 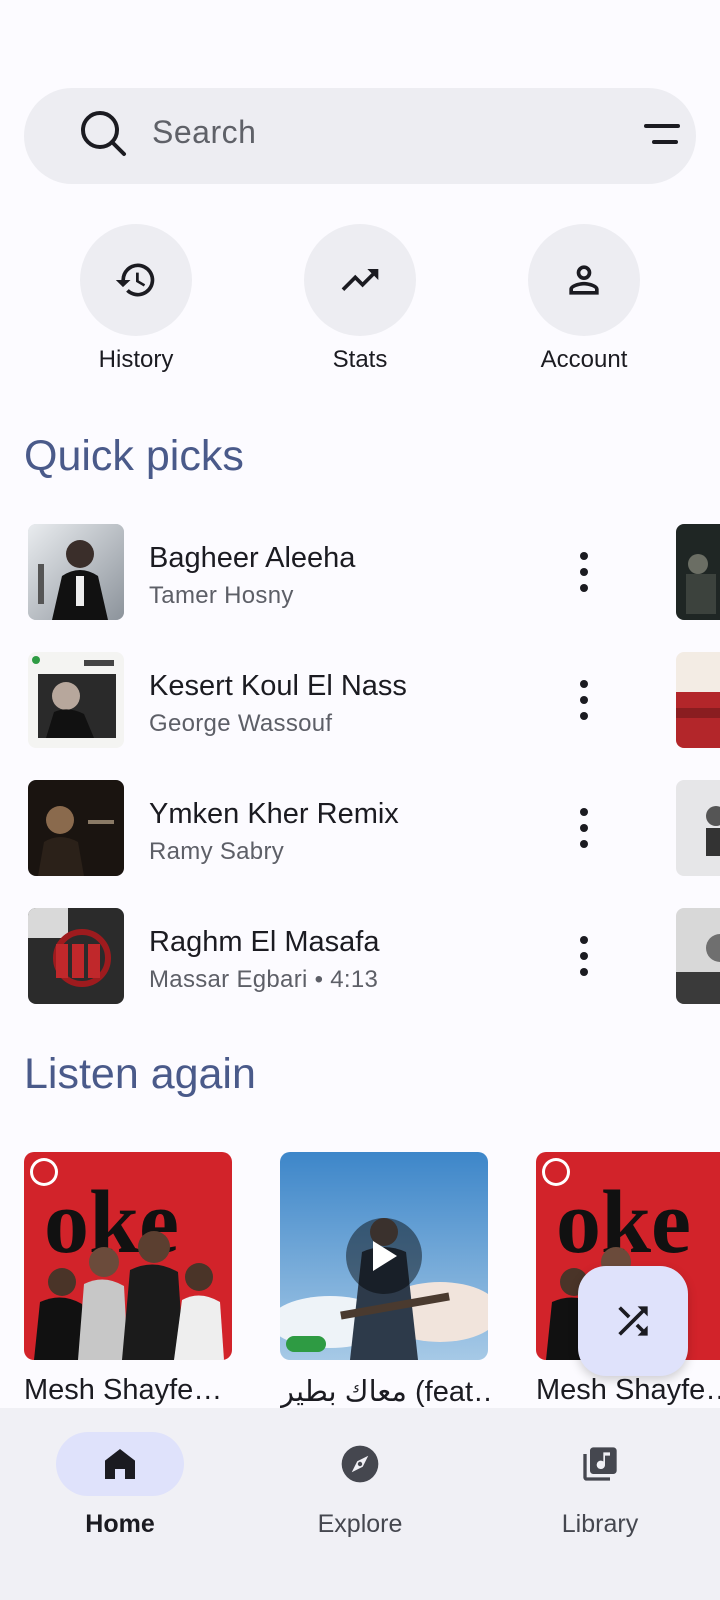 What do you see at coordinates (600, 1524) in the screenshot?
I see `nav-library-label: Library` at bounding box center [600, 1524].